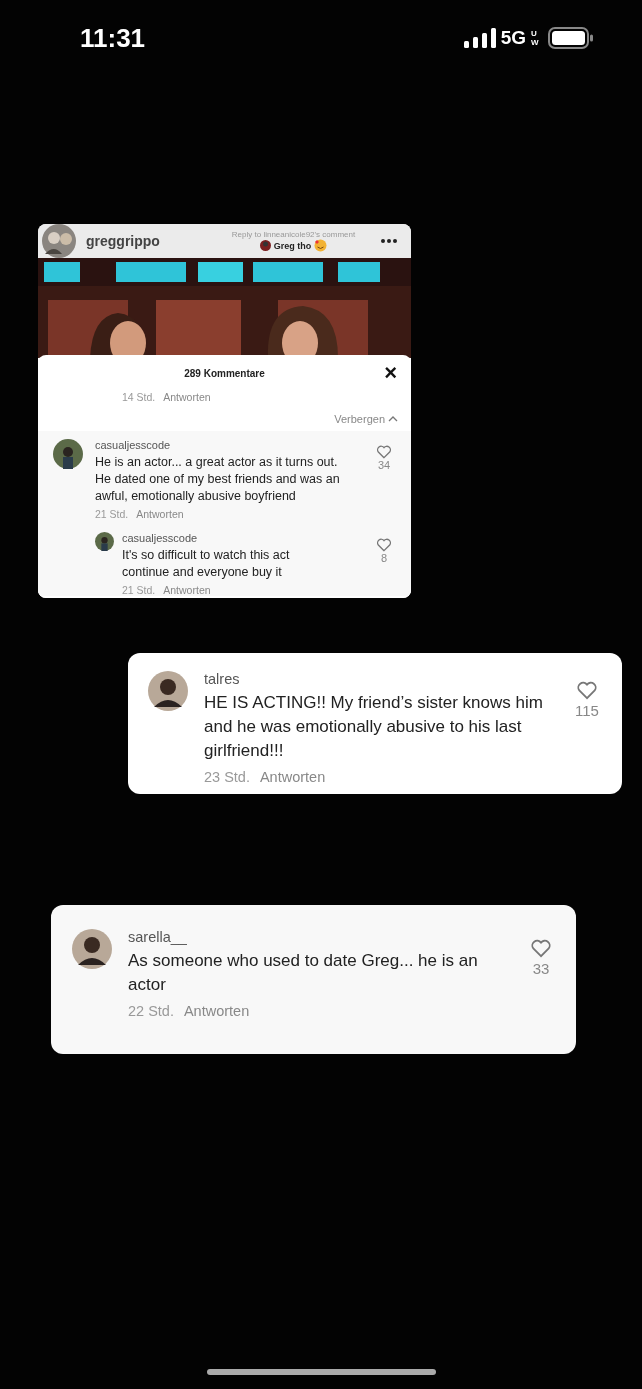  I want to click on time-label: 23 Std., so click(227, 777).